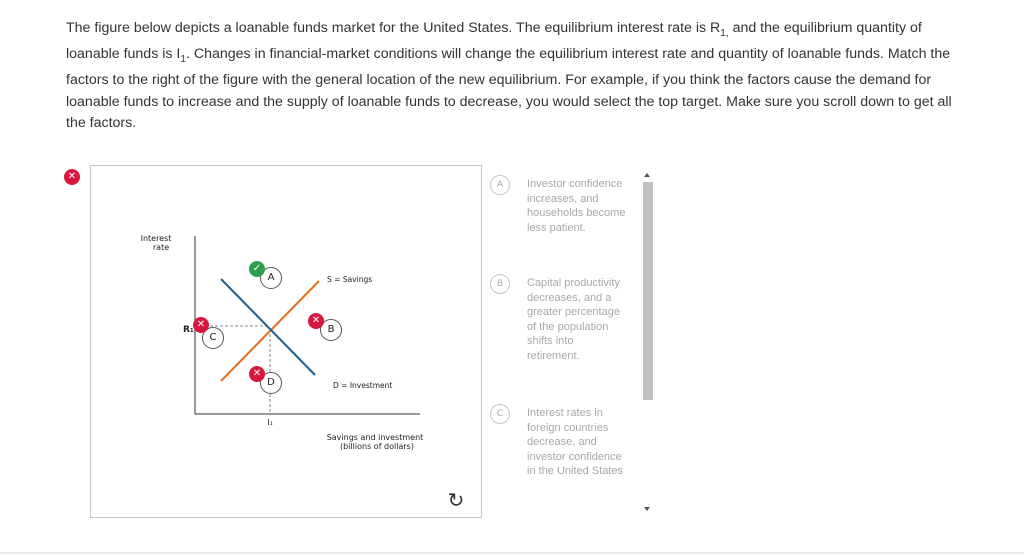 Image resolution: width=1024 pixels, height=557 pixels. What do you see at coordinates (349, 279) in the screenshot?
I see `supply-curve-label: S = Savings` at bounding box center [349, 279].